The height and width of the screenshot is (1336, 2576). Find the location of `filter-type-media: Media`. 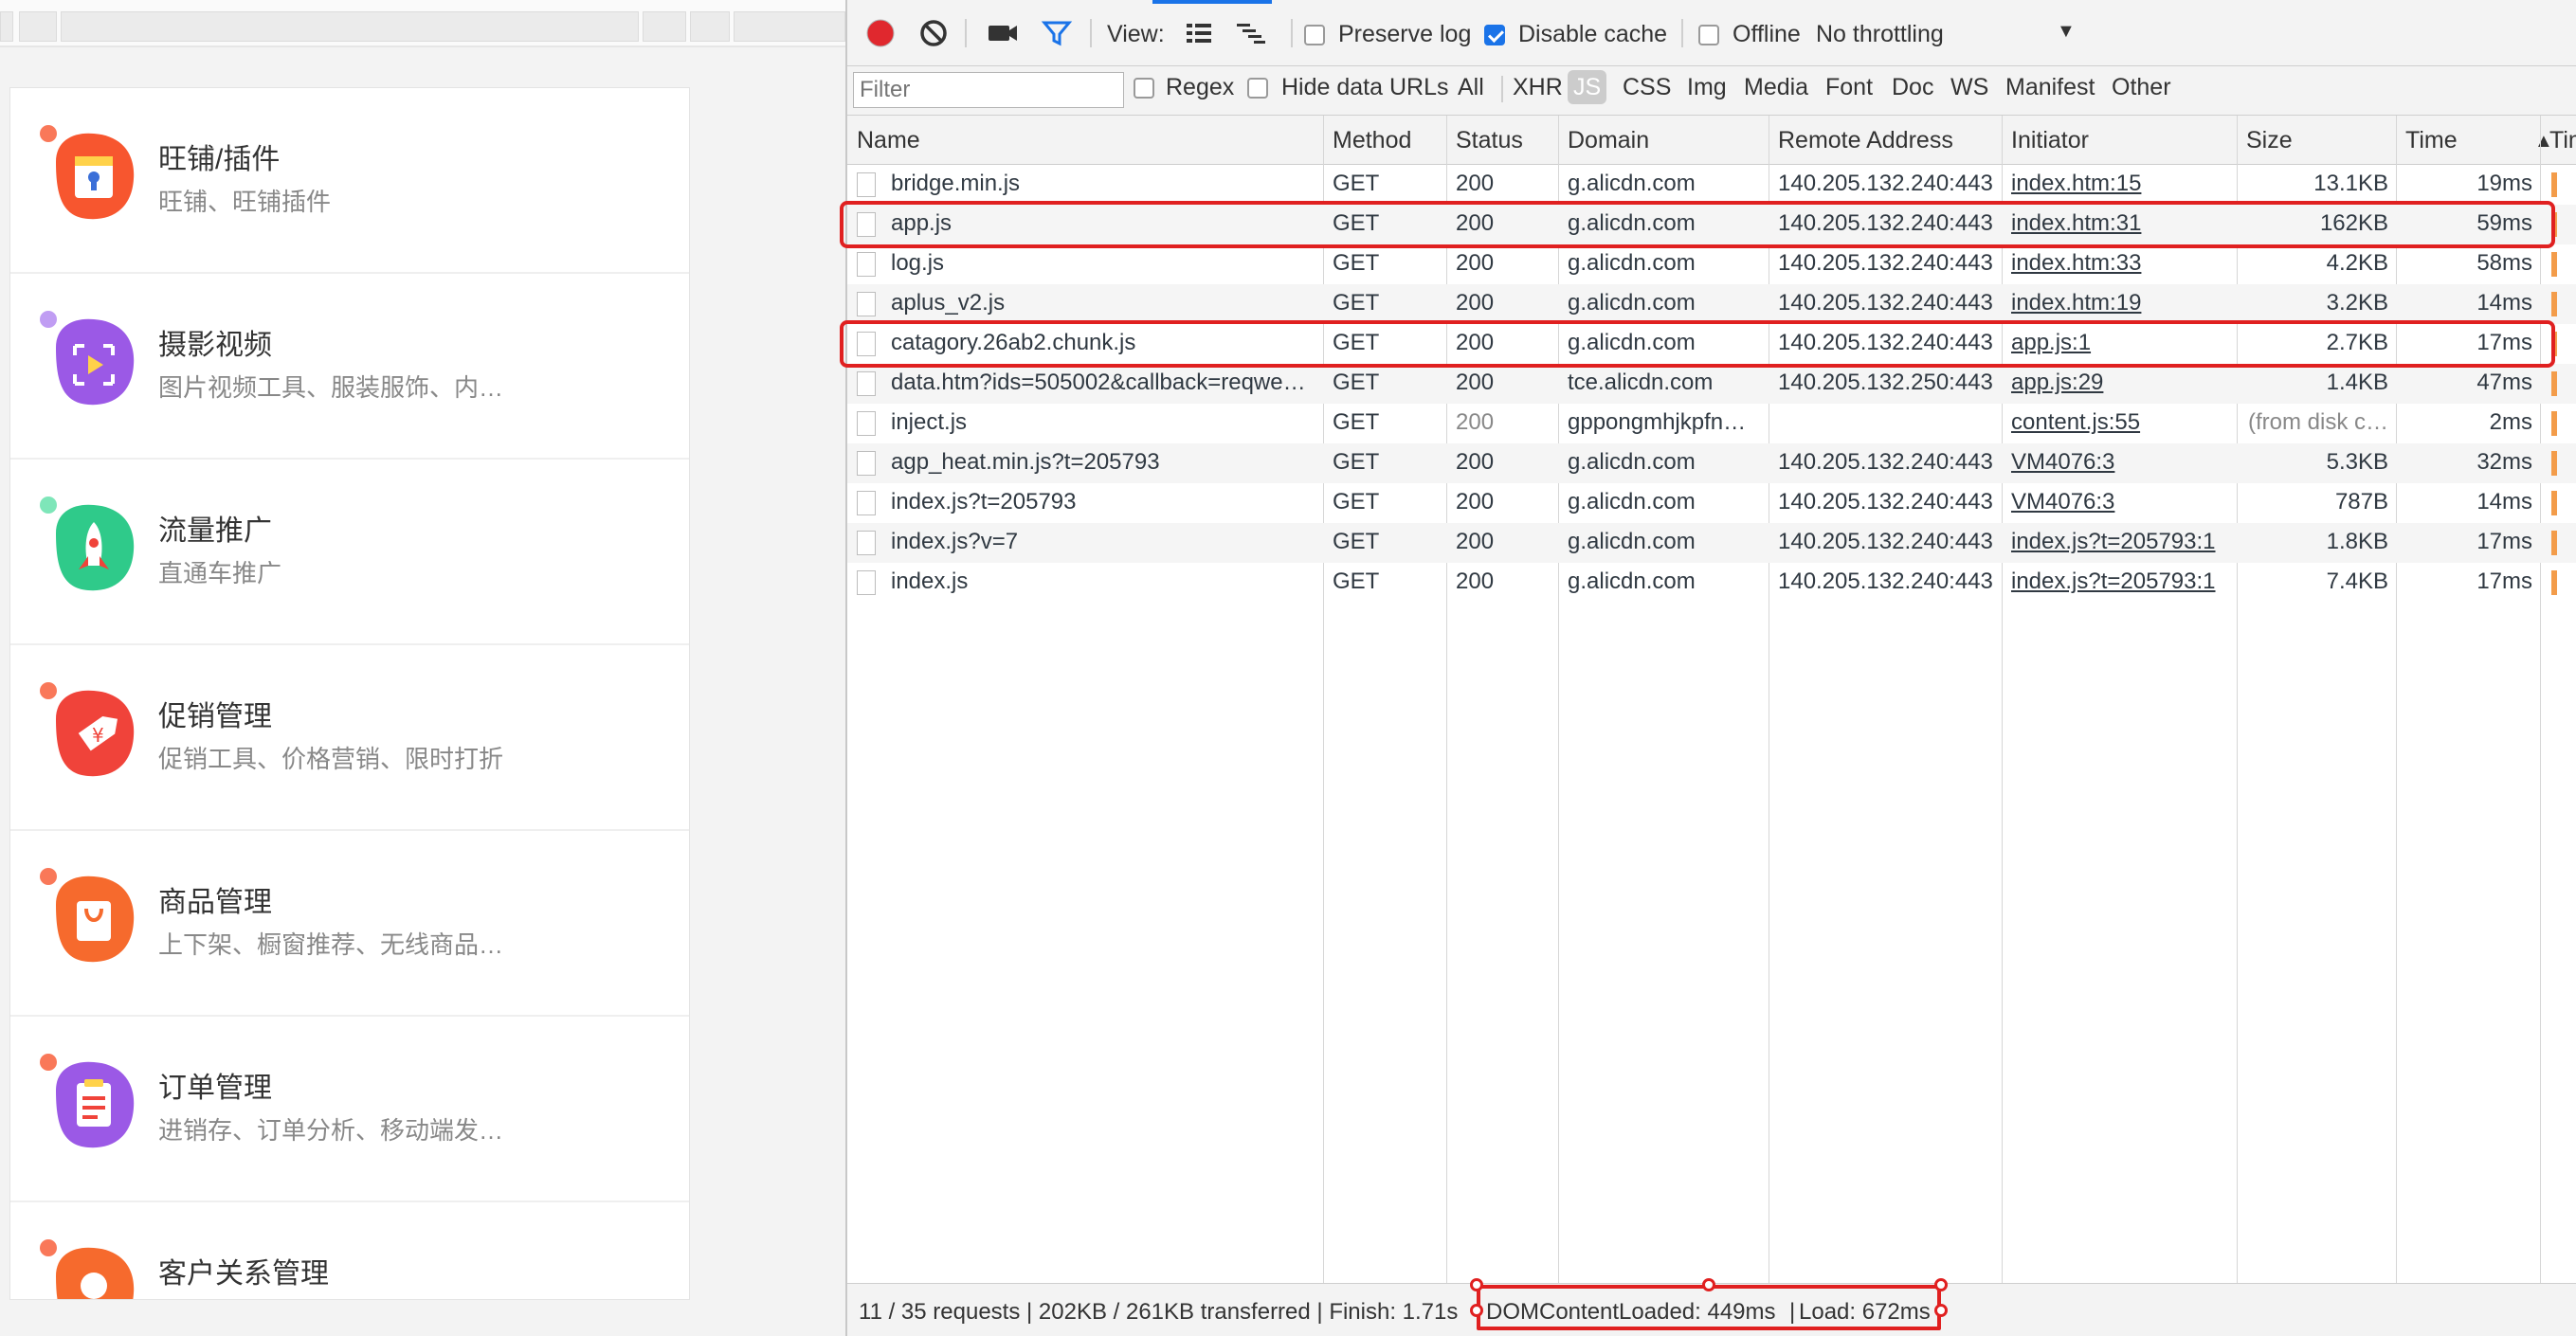

filter-type-media: Media is located at coordinates (1776, 87).